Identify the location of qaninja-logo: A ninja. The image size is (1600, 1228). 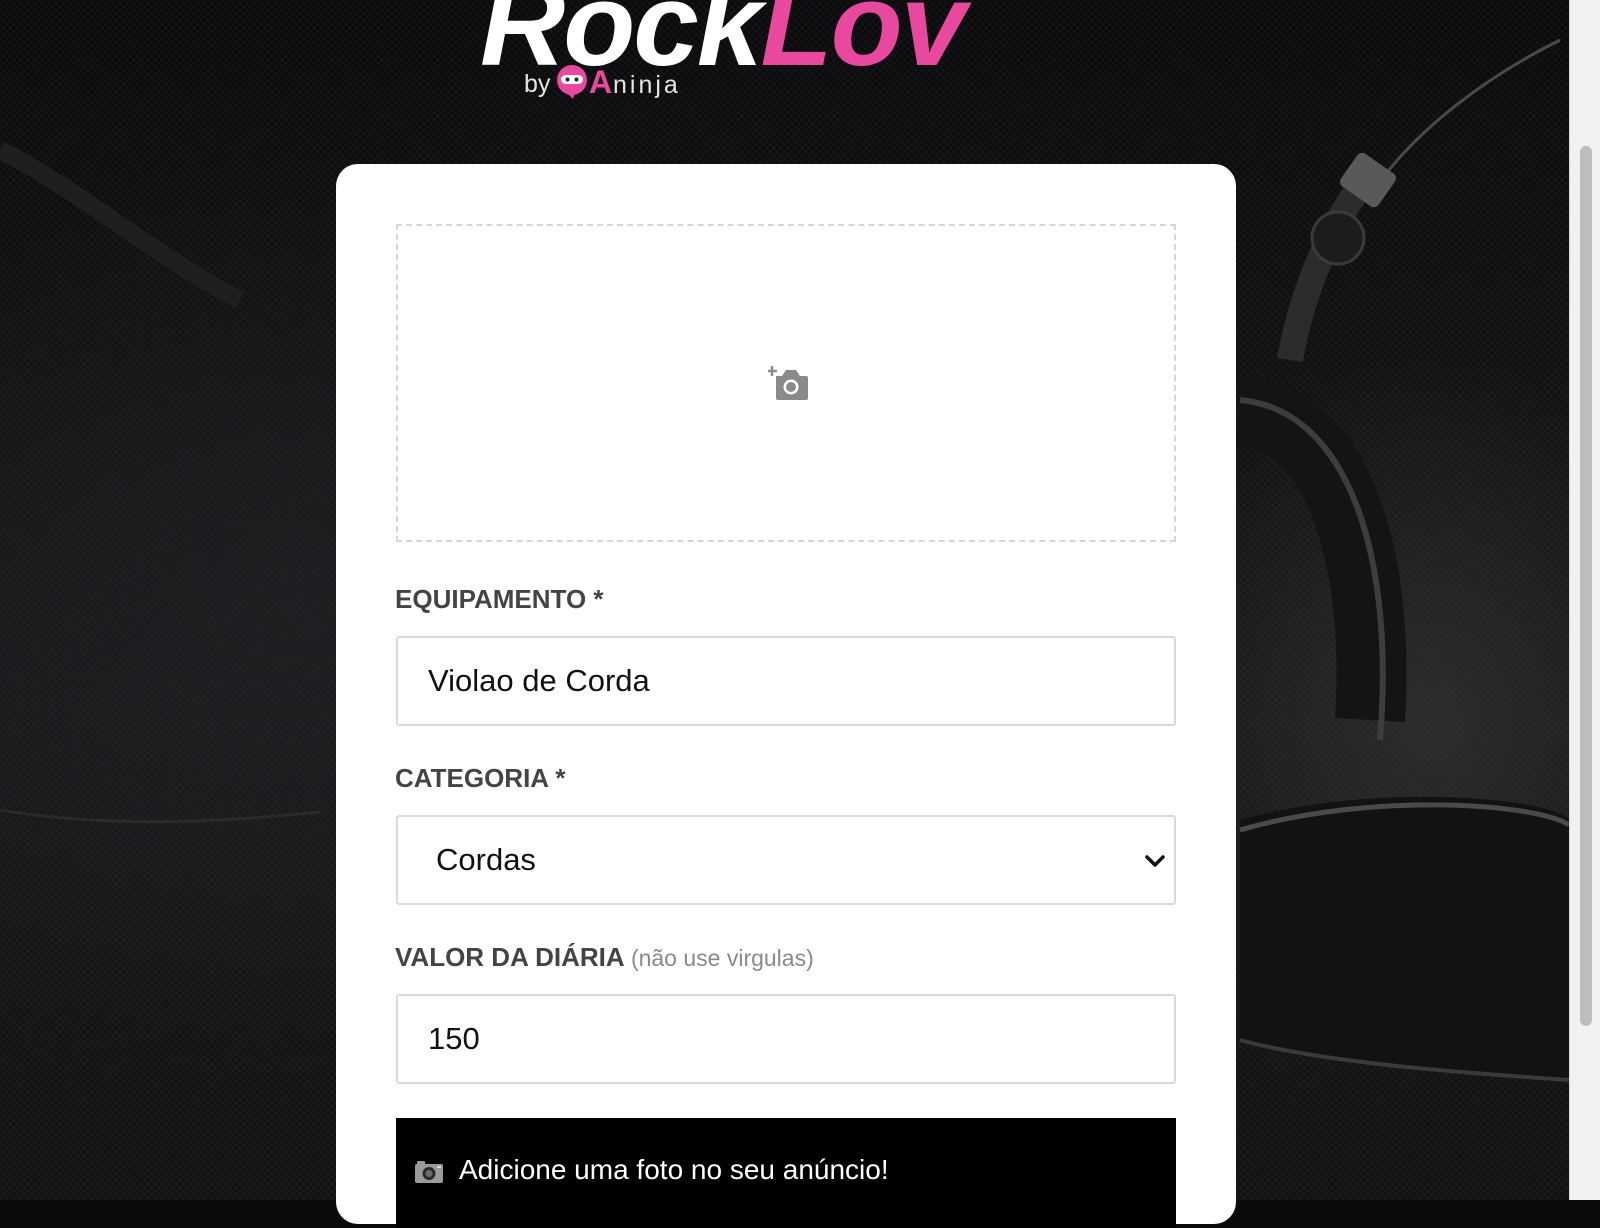
(620, 83).